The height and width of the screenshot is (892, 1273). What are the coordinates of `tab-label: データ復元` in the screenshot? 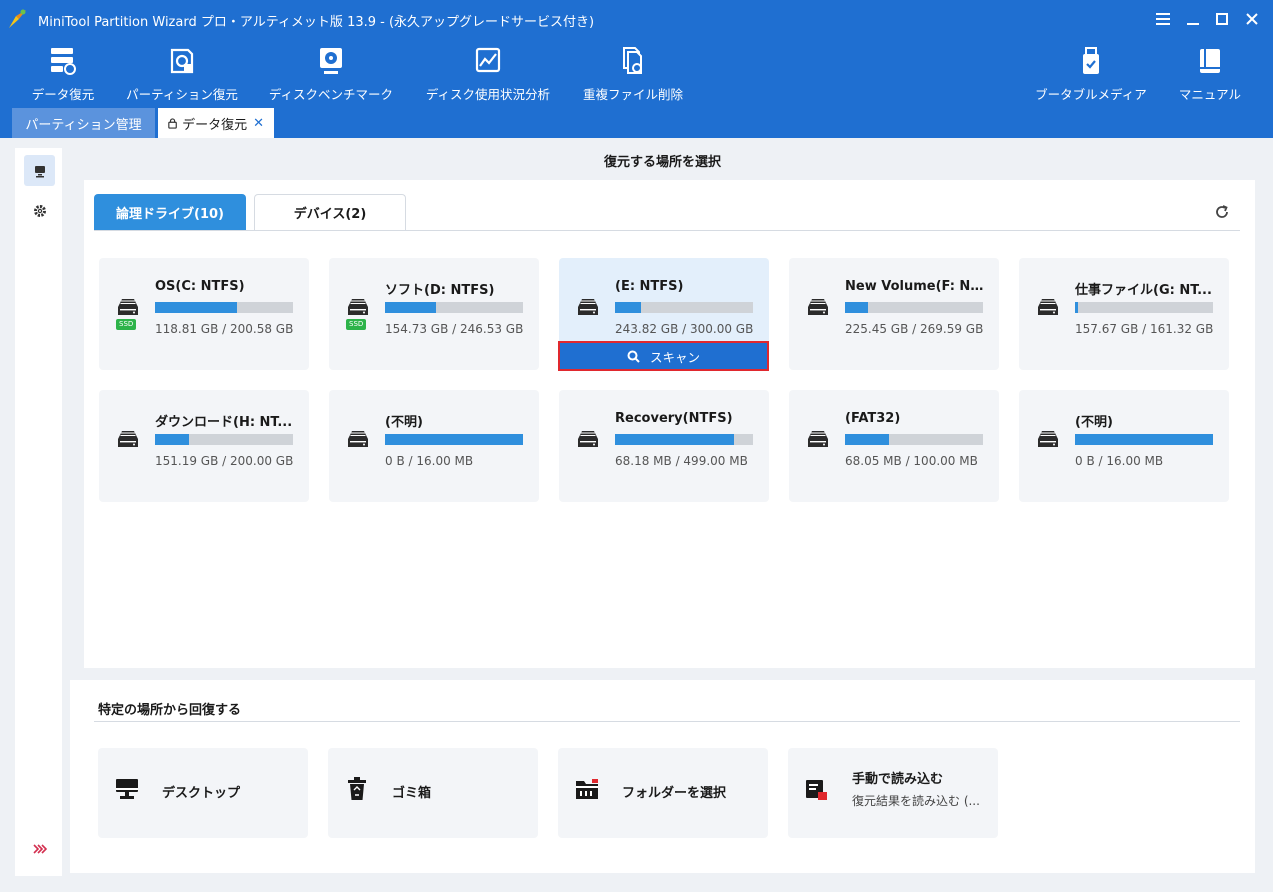 It's located at (215, 125).